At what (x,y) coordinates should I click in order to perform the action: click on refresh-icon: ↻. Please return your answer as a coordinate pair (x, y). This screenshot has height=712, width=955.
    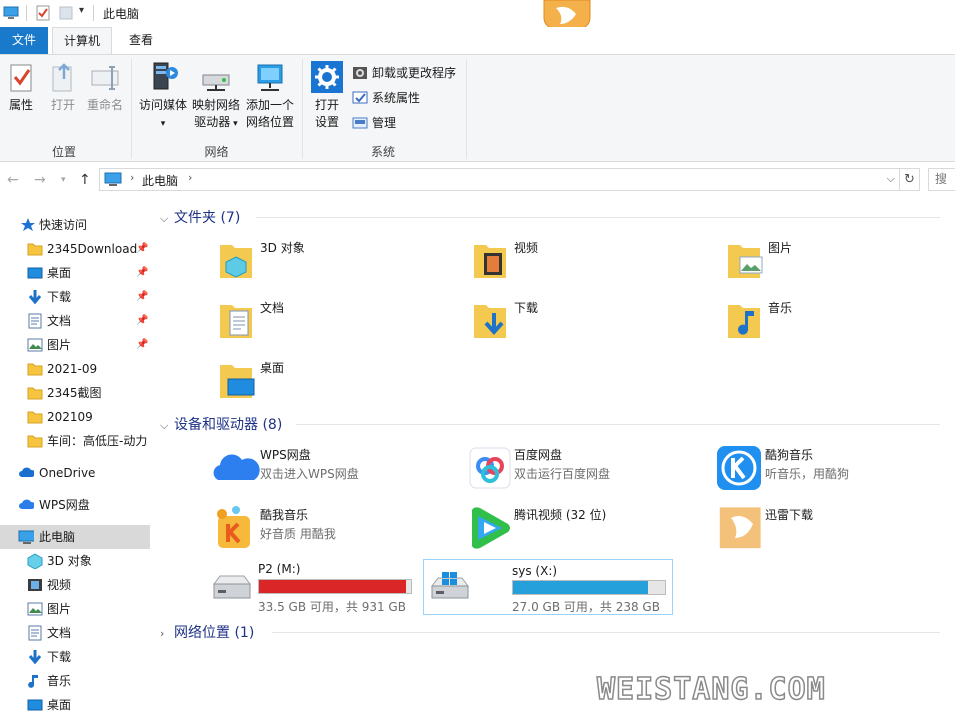
    Looking at the image, I should click on (910, 179).